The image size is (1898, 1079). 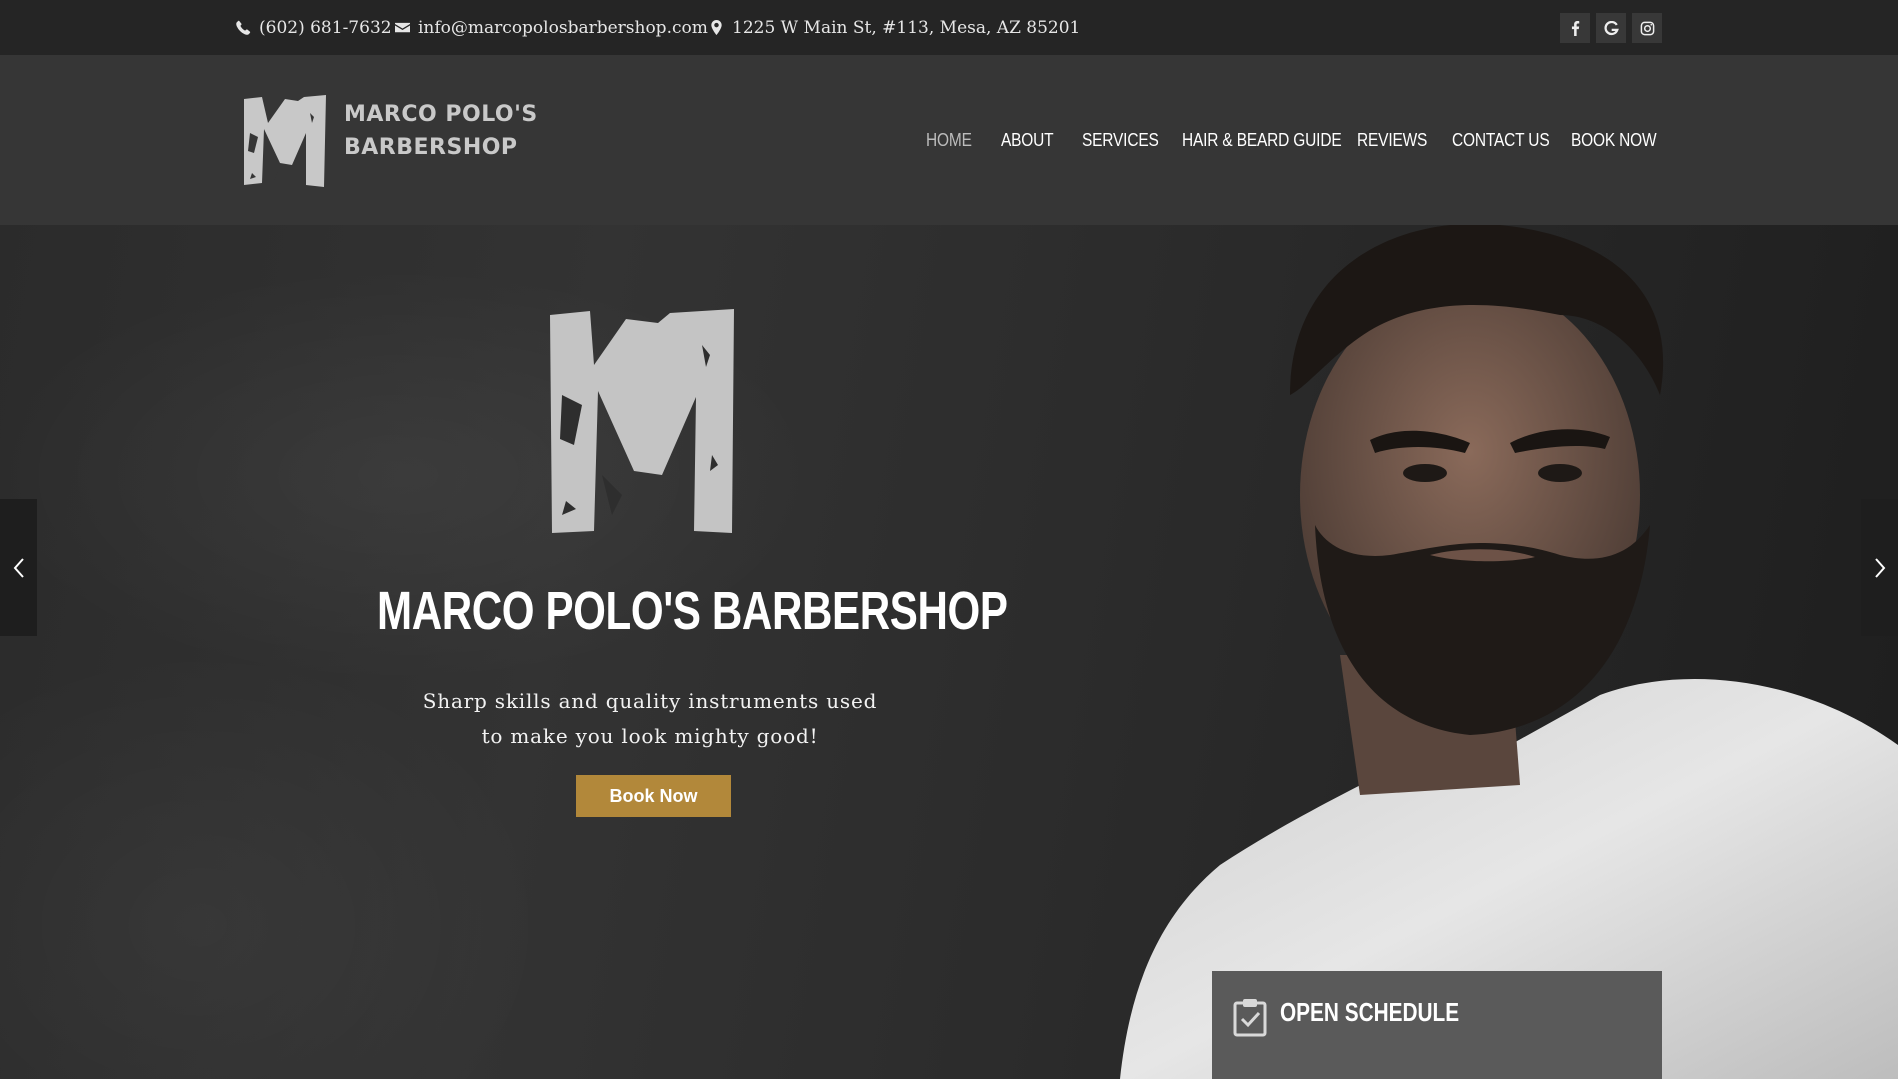 I want to click on hero-m-emblem, so click(x=642, y=421).